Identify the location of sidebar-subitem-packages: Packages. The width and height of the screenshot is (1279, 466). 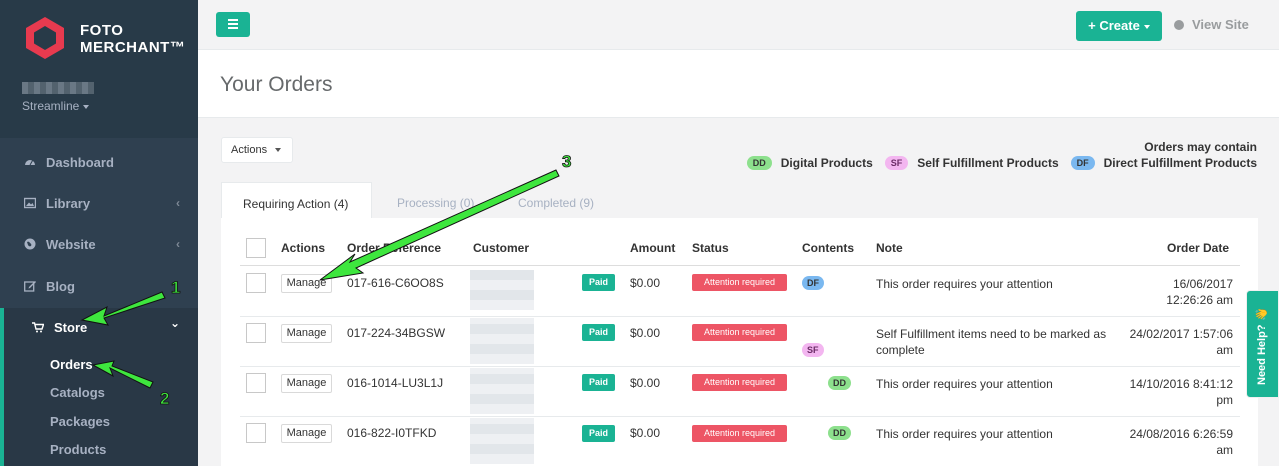
(80, 421).